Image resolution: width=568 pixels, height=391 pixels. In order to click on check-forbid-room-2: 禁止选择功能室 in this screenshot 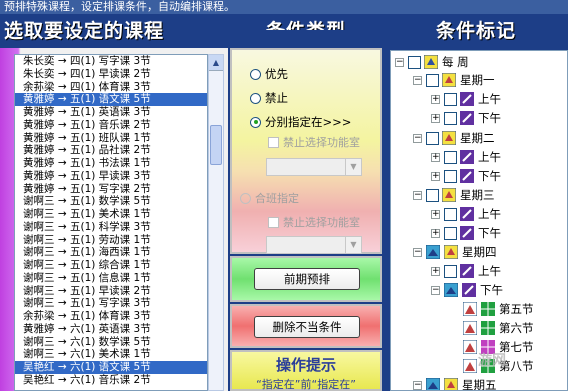, I will do `click(314, 222)`.